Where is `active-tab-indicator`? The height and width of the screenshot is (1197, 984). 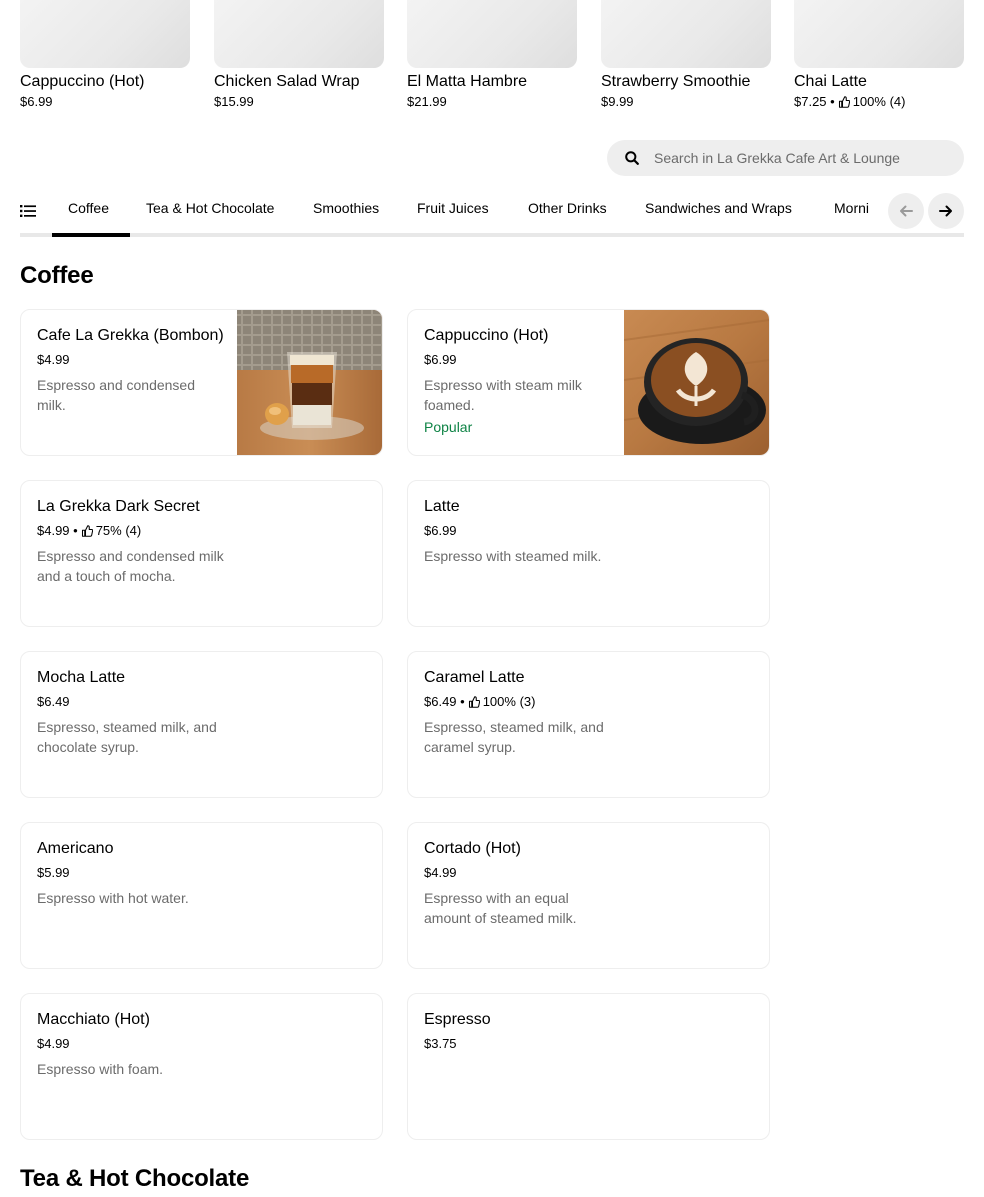
active-tab-indicator is located at coordinates (91, 235).